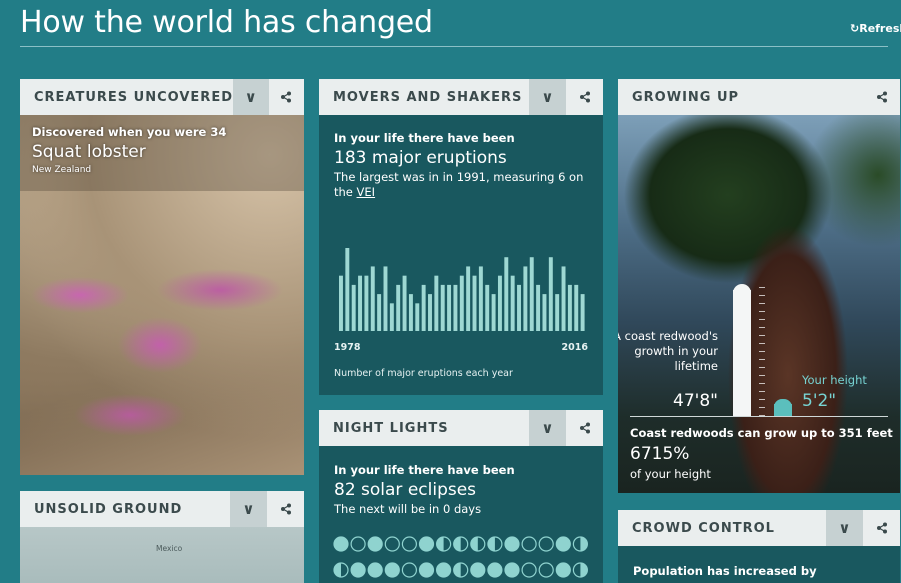 Image resolution: width=901 pixels, height=583 pixels. I want to click on eclipse-count: 82 solar eclipses, so click(405, 490).